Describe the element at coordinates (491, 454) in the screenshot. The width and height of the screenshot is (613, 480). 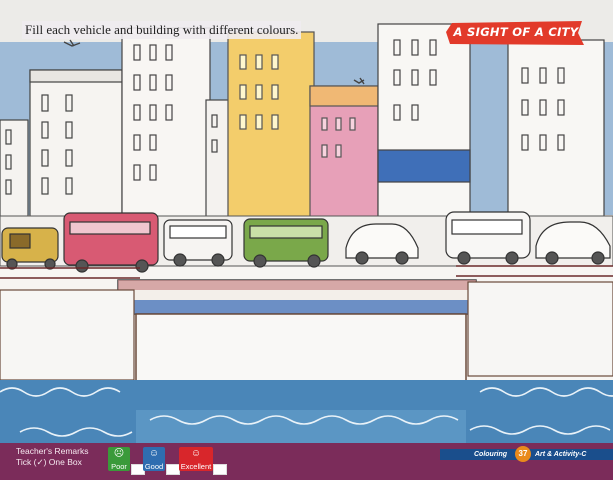
I see `section-label: Colouring` at that location.